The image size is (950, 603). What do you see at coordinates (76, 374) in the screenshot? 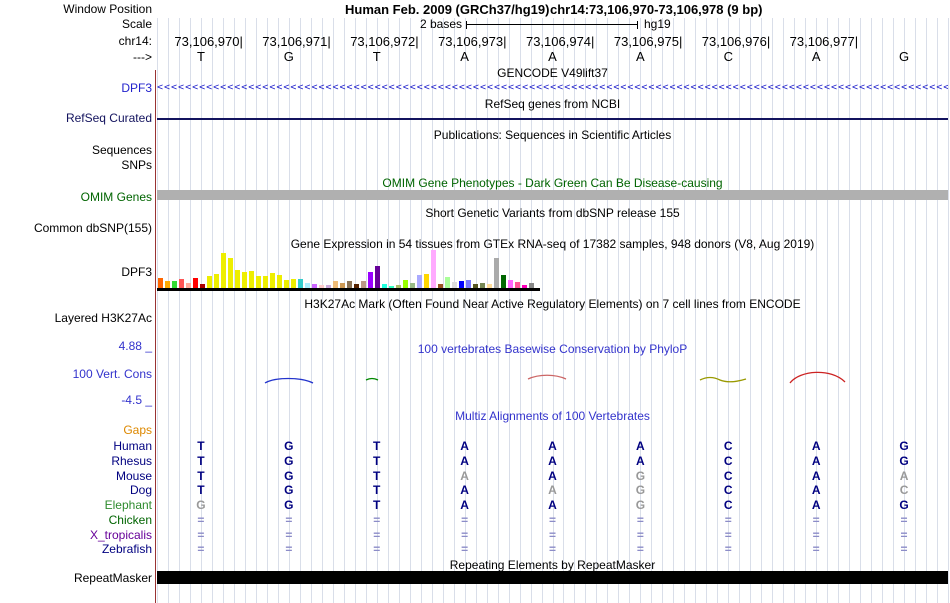
I see `phylop-label: 100 Vert. Cons` at bounding box center [76, 374].